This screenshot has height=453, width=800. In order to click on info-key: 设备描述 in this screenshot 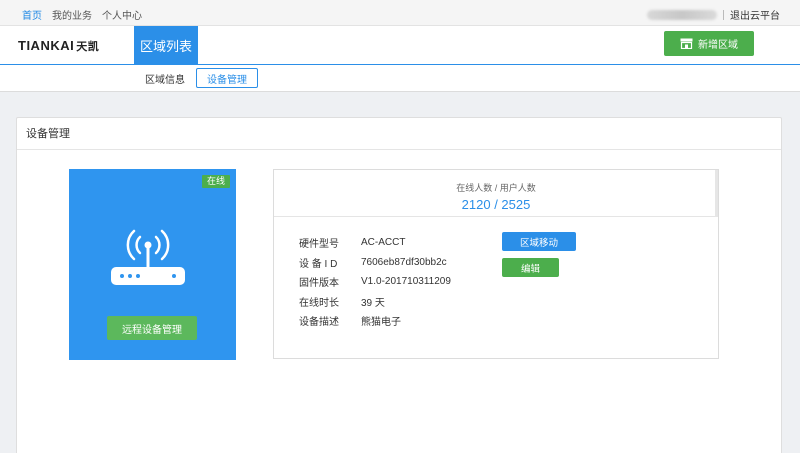, I will do `click(319, 323)`.